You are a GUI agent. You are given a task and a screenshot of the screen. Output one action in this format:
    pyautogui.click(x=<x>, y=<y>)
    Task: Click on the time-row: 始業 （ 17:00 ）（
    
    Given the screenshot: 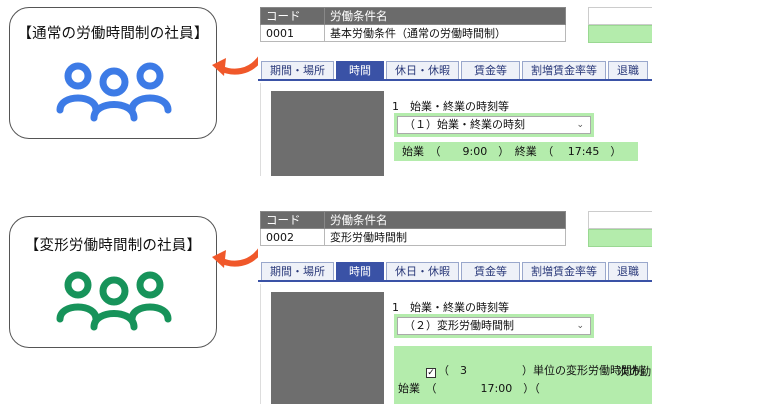 What is the action you would take?
    pyautogui.click(x=469, y=389)
    